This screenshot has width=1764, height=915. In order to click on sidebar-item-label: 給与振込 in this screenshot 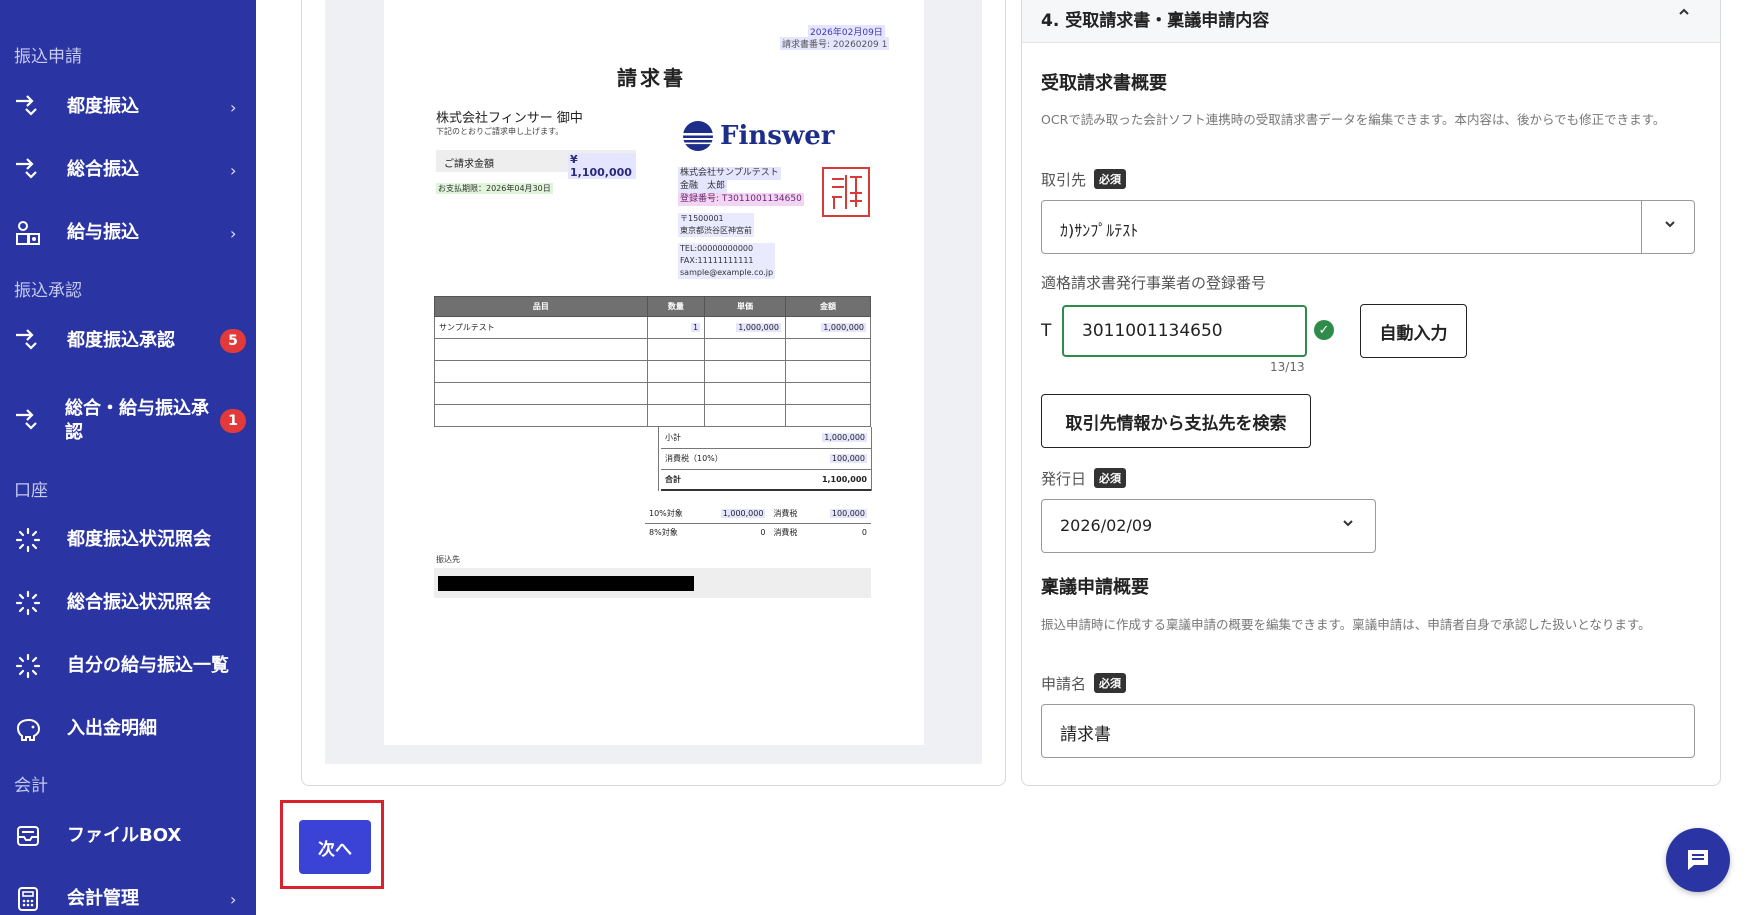, I will do `click(103, 232)`.